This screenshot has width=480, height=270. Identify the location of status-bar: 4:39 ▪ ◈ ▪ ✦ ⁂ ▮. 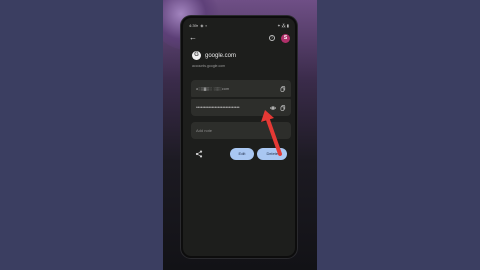
(239, 25).